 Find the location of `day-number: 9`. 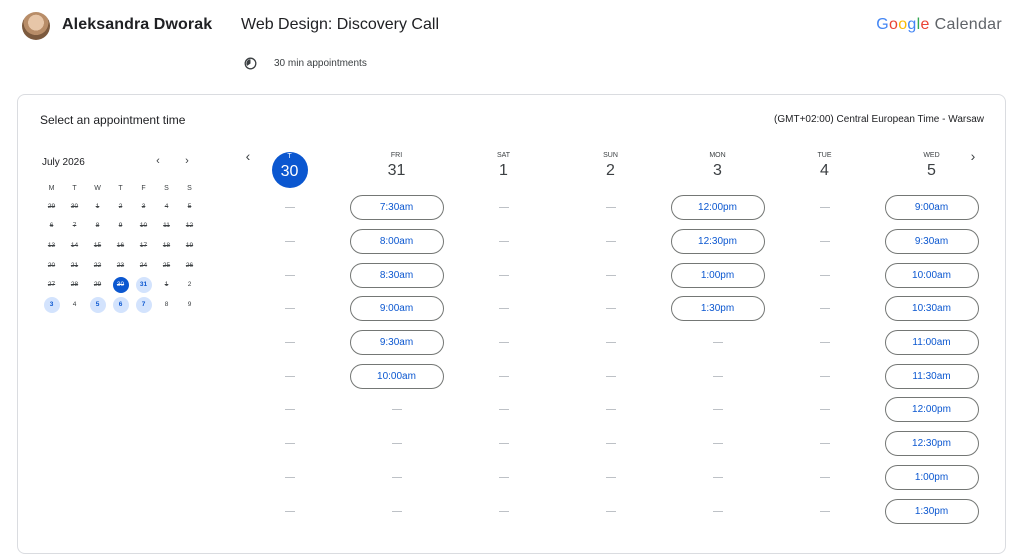

day-number: 9 is located at coordinates (189, 304).